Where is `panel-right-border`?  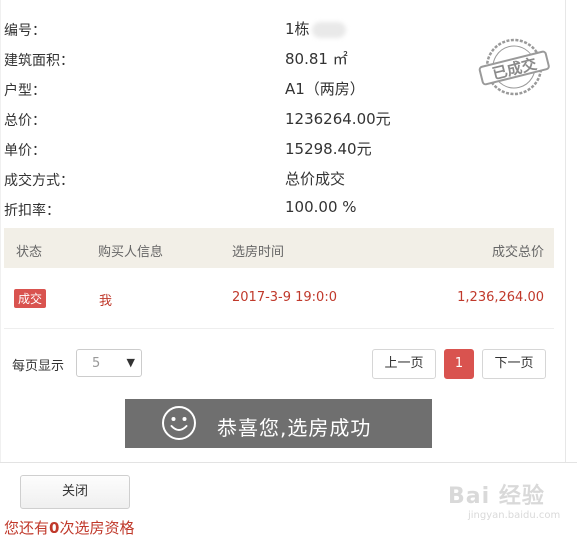 panel-right-border is located at coordinates (565, 231).